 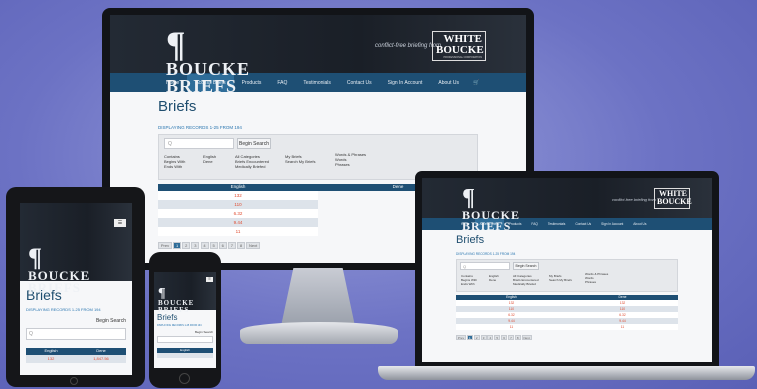 What do you see at coordinates (238, 231) in the screenshot?
I see `table-row: 11` at bounding box center [238, 231].